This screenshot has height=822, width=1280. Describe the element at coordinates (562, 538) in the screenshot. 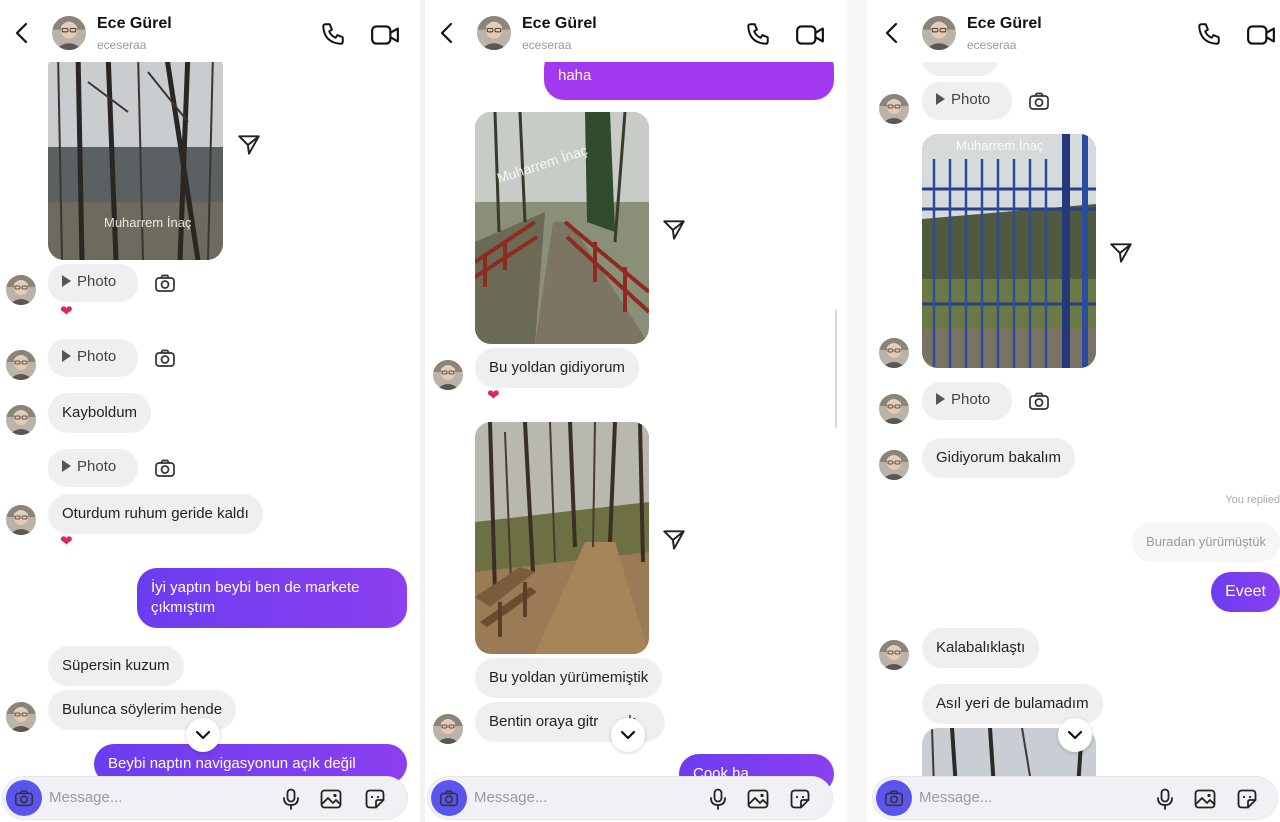

I see `image-message` at that location.